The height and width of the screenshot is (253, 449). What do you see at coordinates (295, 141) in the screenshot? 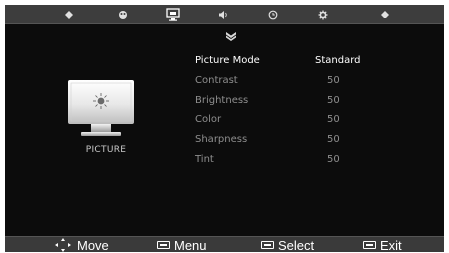
I see `setting-sharpness: Sharpness 50` at bounding box center [295, 141].